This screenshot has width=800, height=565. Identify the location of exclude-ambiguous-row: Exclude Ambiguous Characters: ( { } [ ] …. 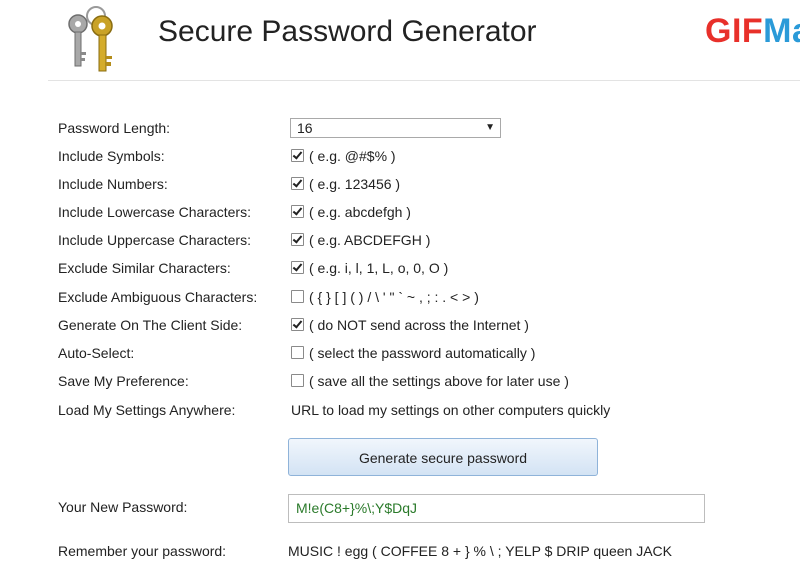
(400, 298).